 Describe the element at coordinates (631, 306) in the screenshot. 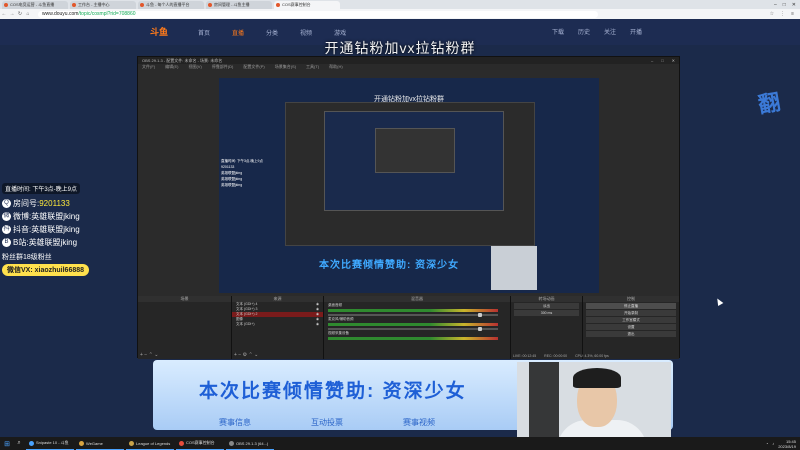

I see `stop-streaming-button: 停止直播` at that location.